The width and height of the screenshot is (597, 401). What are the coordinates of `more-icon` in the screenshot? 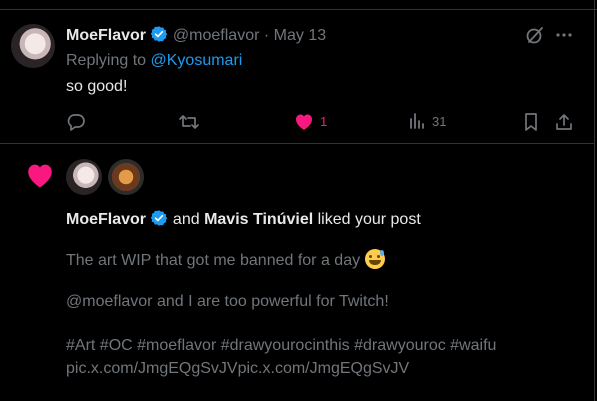 It's located at (564, 35).